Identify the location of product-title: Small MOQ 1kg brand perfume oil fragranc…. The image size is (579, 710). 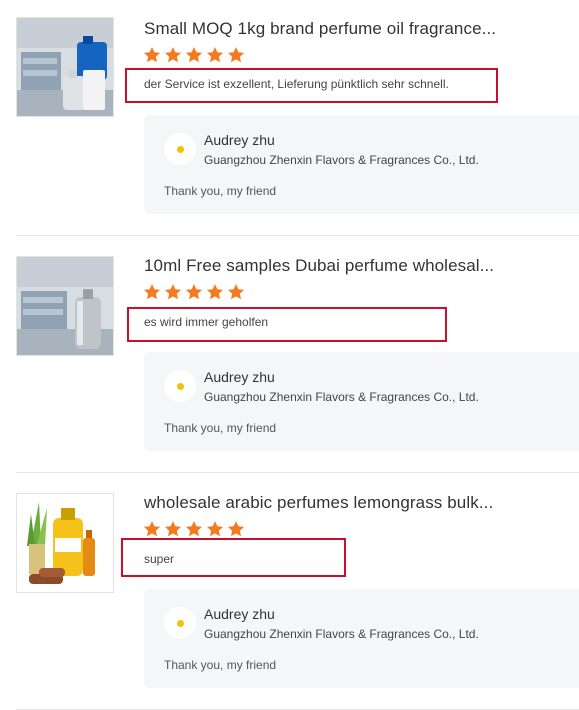
(320, 29).